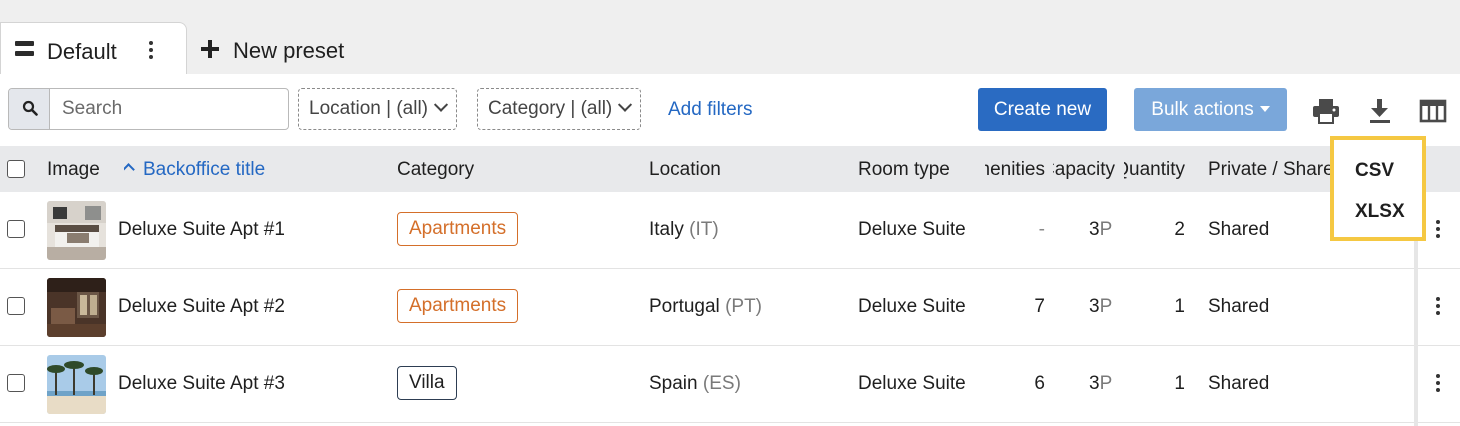 The width and height of the screenshot is (1460, 426). What do you see at coordinates (368, 108) in the screenshot?
I see `location-filter-label: Location | (all)` at bounding box center [368, 108].